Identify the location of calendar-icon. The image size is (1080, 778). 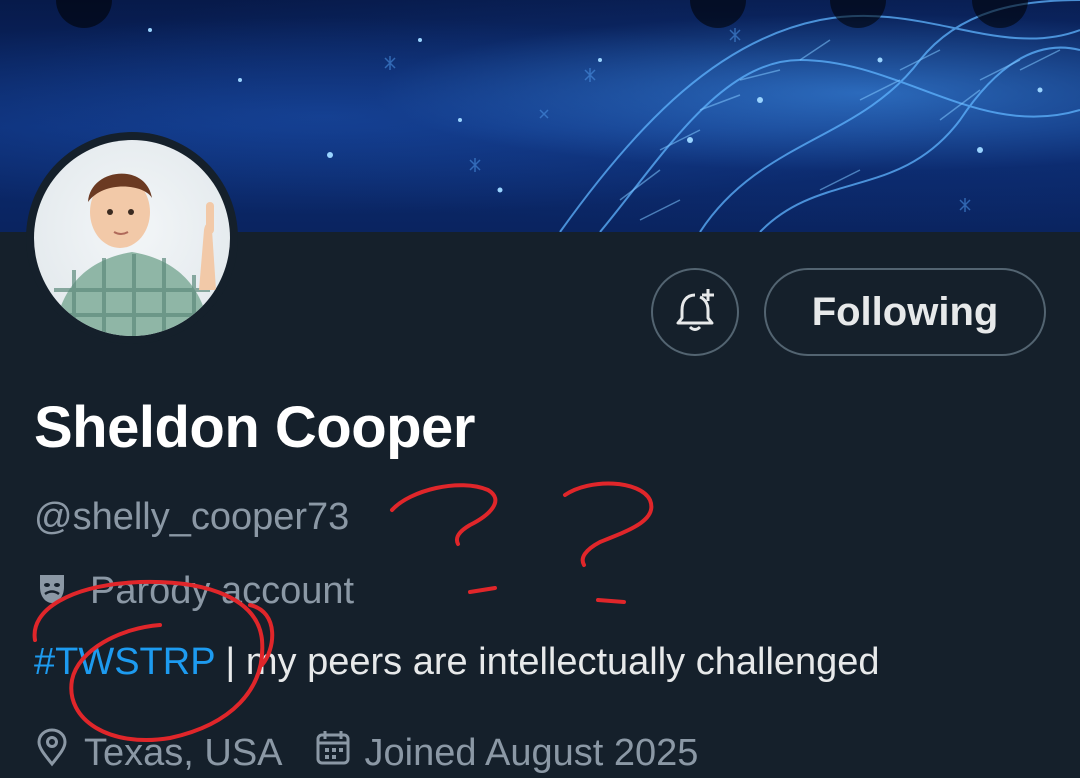
(333, 753).